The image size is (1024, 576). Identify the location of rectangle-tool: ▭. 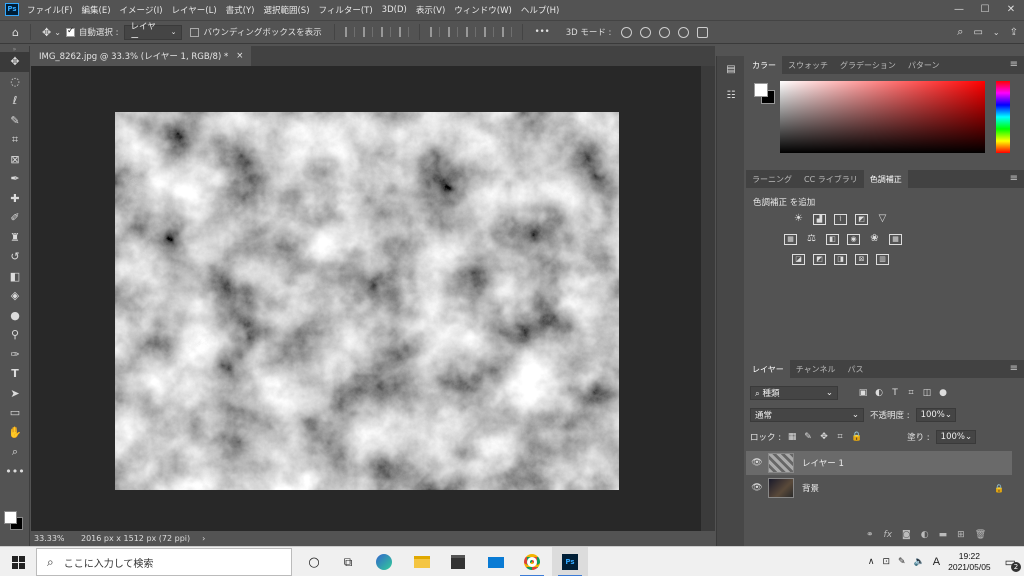
(15, 413).